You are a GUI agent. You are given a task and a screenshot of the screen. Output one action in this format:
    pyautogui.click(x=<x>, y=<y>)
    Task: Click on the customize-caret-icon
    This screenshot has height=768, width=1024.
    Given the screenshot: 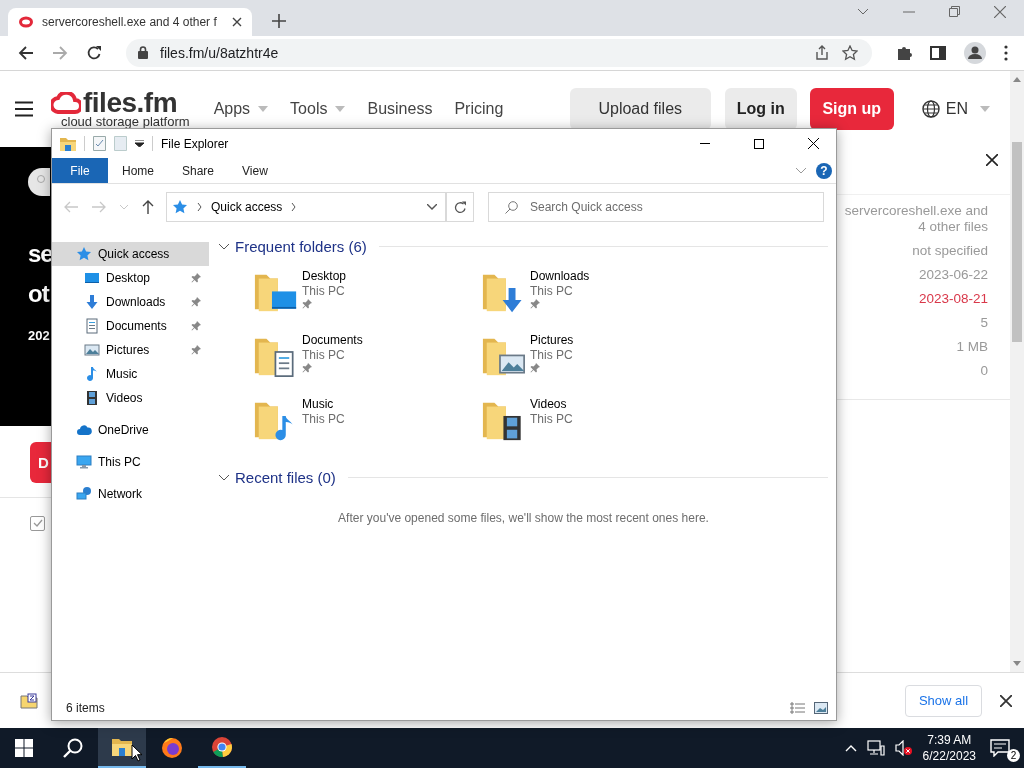 What is the action you would take?
    pyautogui.click(x=139, y=143)
    